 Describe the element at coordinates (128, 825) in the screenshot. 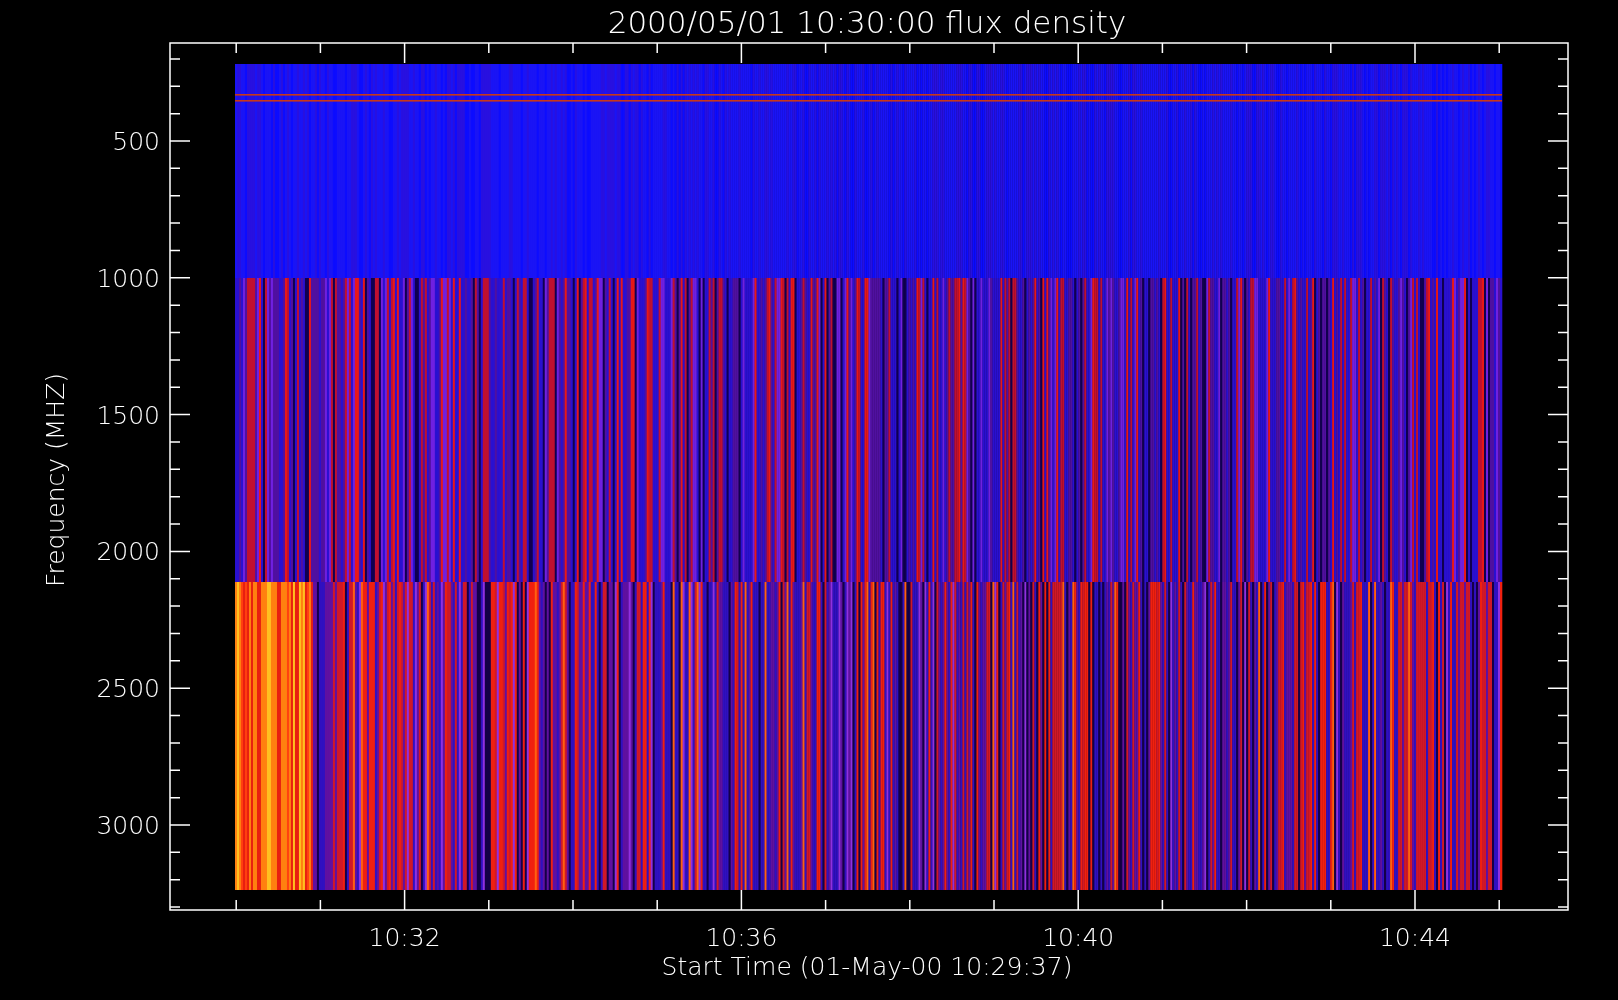

I see `tick-label: 3000` at that location.